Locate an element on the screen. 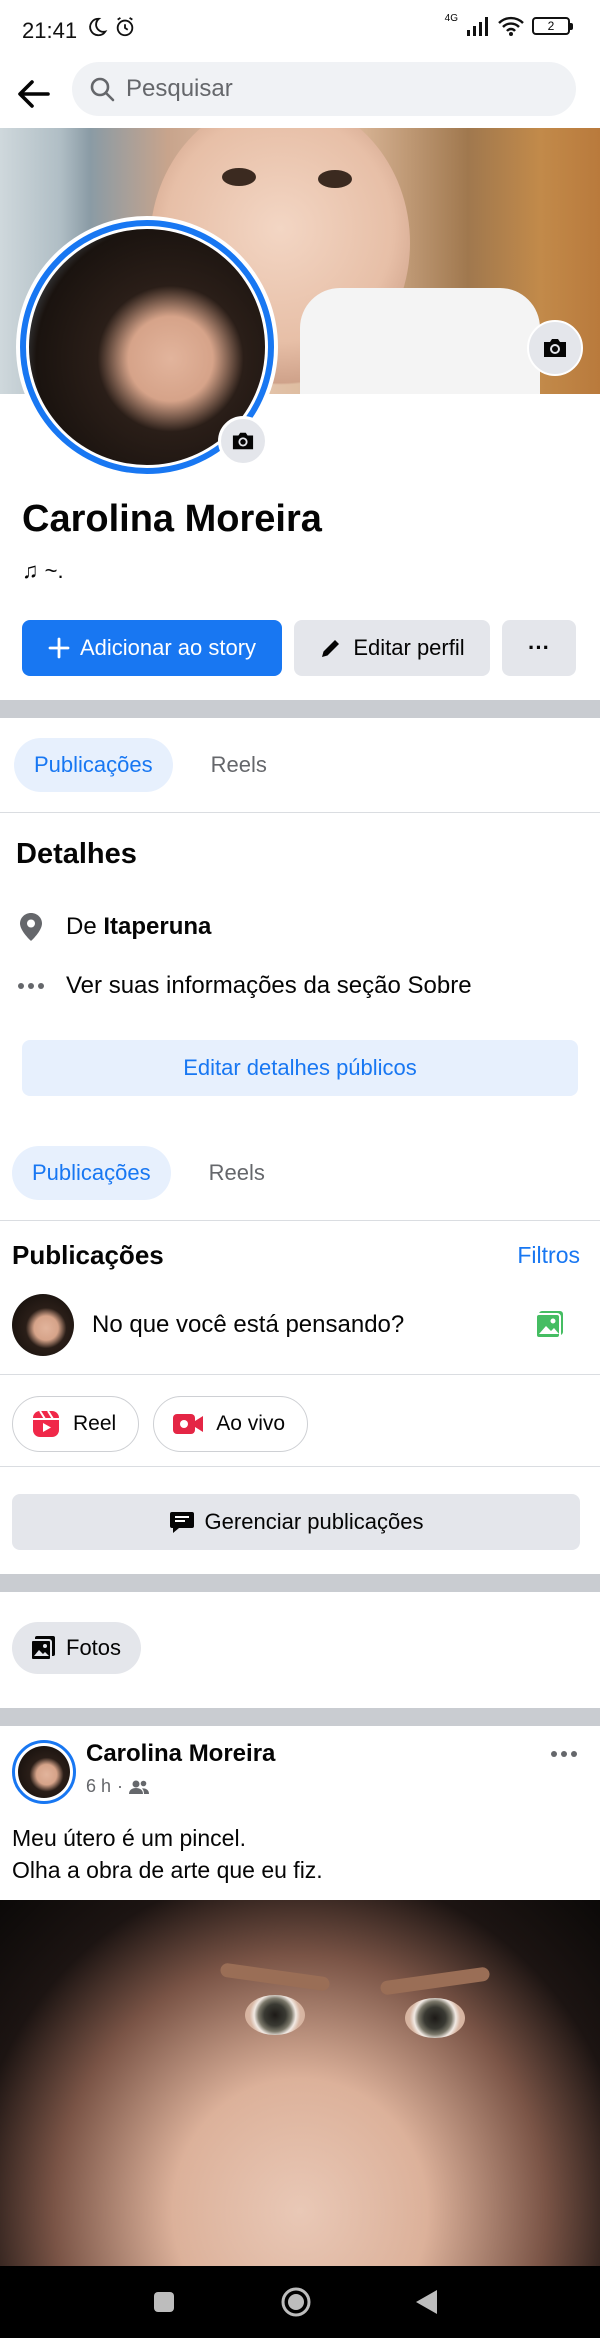 This screenshot has width=600, height=2338. wifi-icon is located at coordinates (511, 26).